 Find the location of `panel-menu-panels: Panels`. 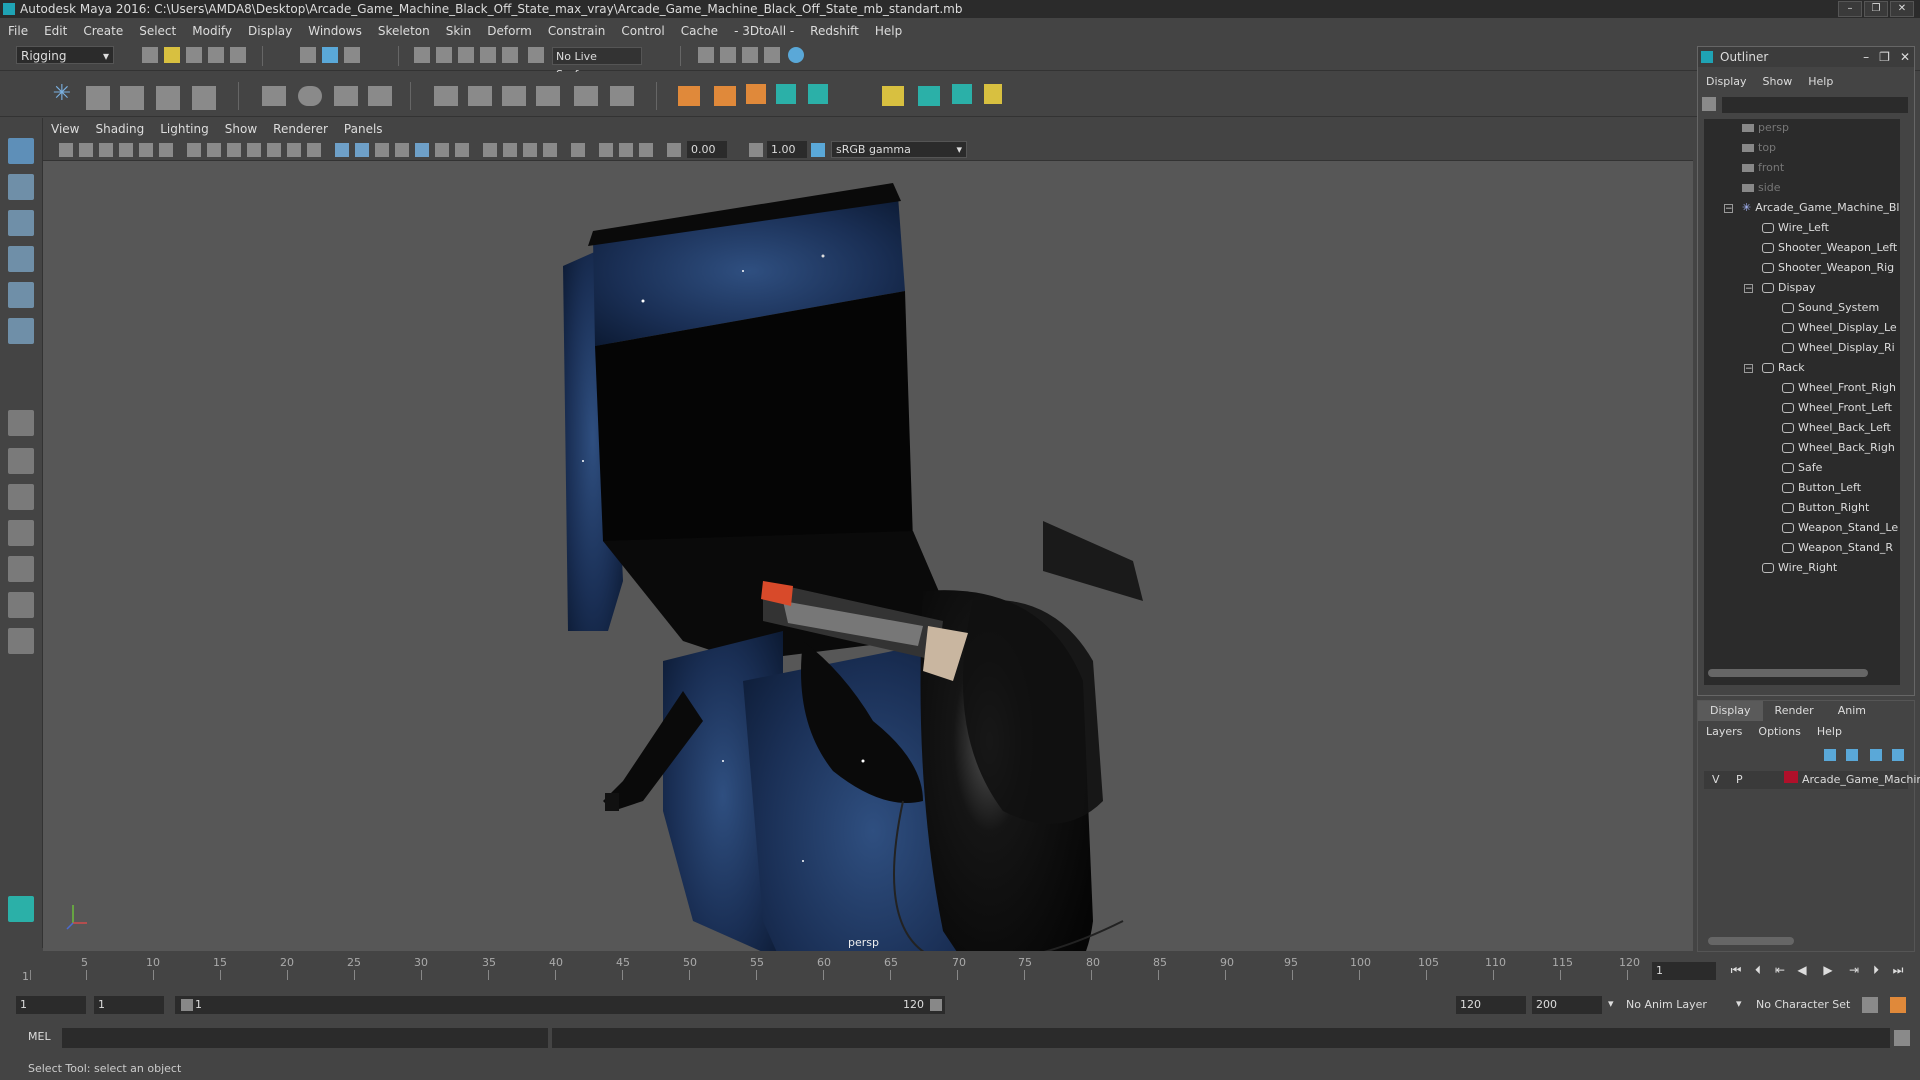

panel-menu-panels: Panels is located at coordinates (363, 129).